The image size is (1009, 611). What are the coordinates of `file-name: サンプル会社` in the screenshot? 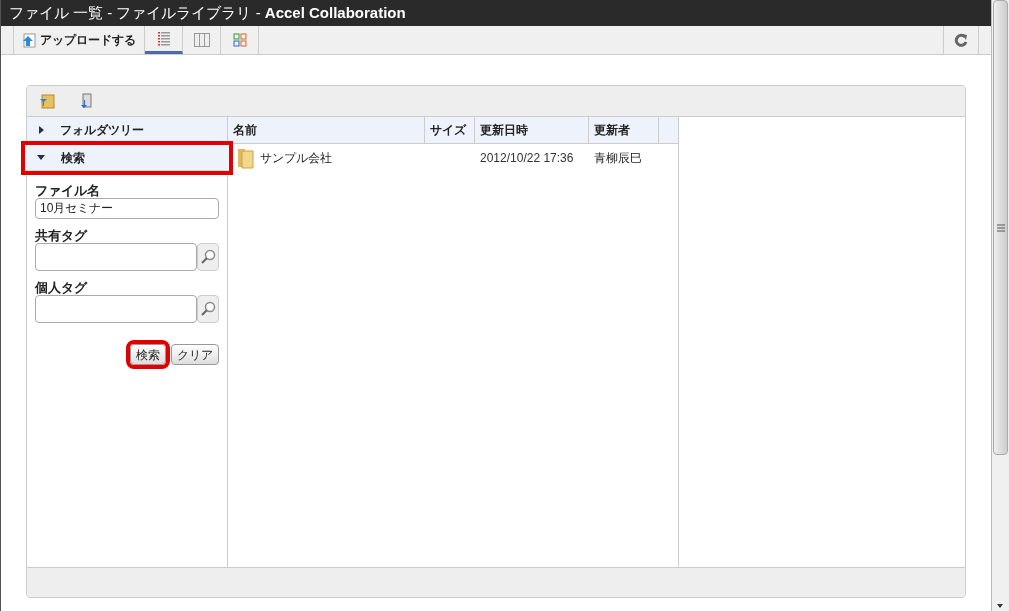 It's located at (296, 158).